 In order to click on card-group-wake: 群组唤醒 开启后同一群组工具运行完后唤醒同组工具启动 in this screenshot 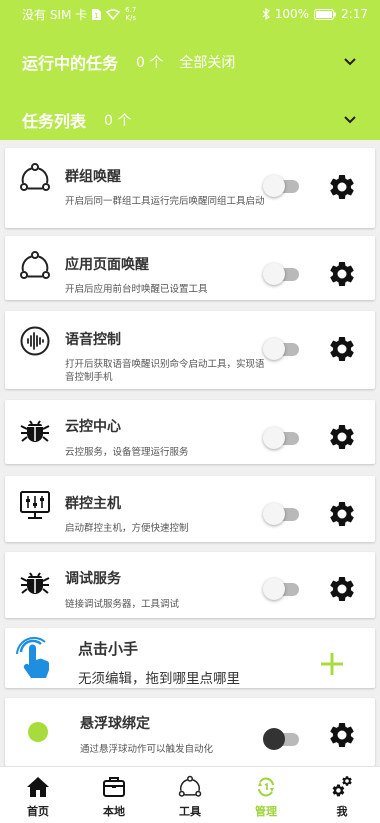, I will do `click(190, 188)`.